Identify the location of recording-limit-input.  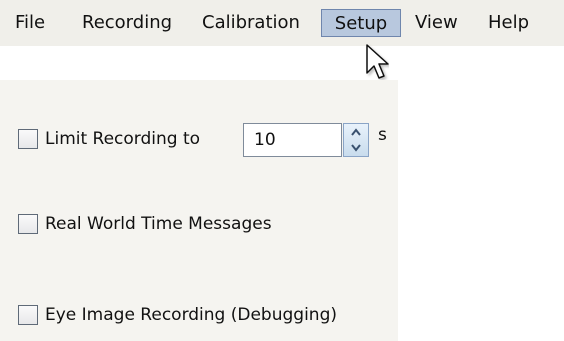
(292, 140).